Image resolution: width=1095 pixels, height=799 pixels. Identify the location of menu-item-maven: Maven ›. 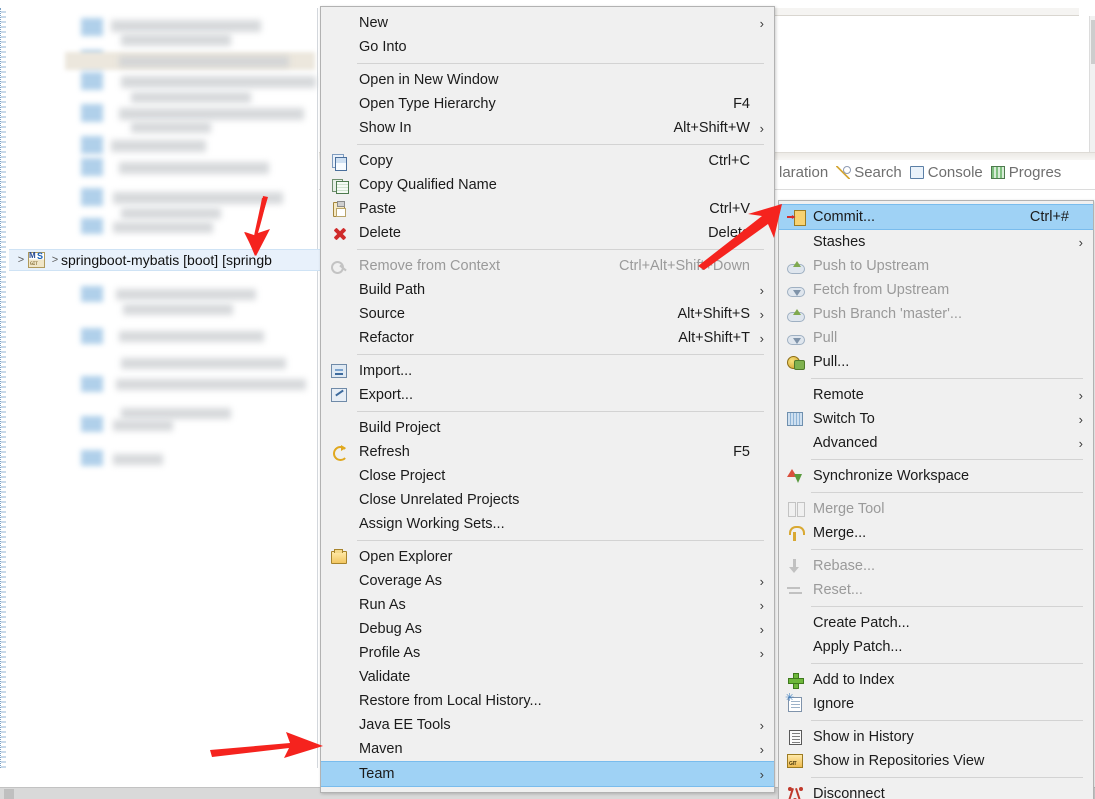
(547, 749).